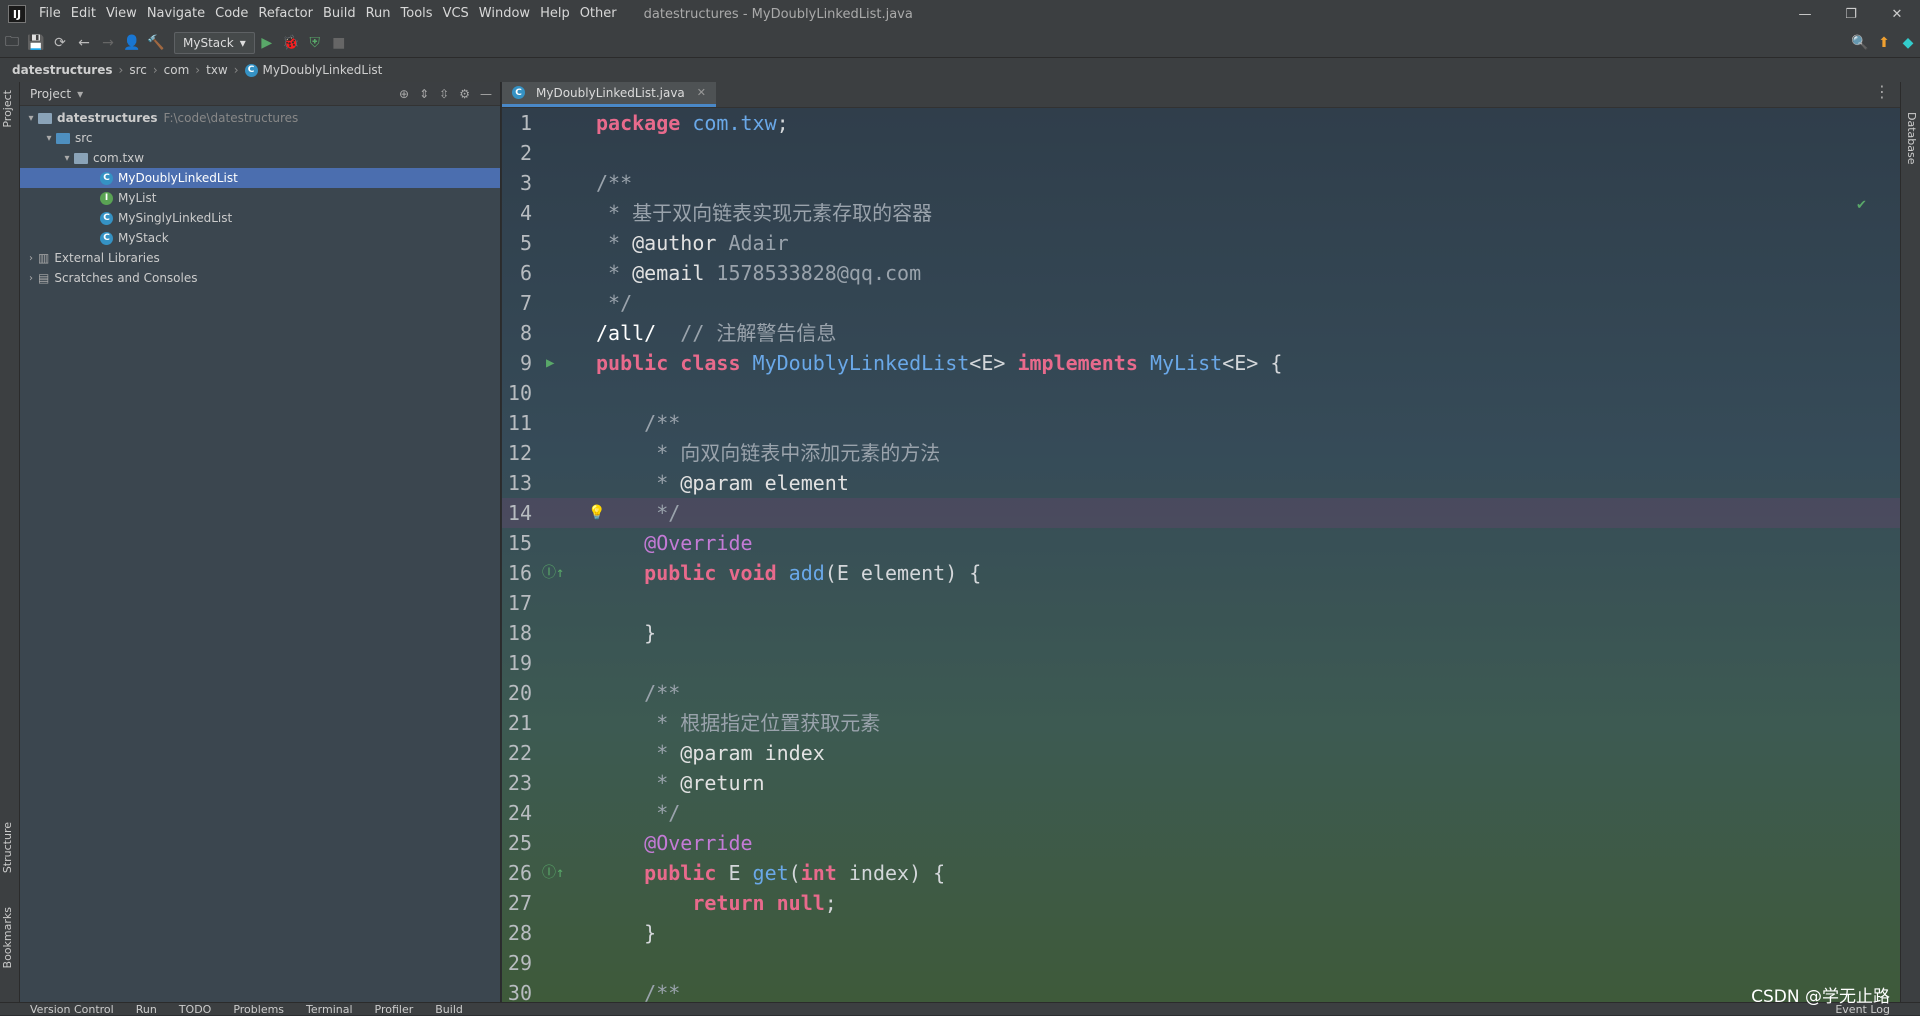  What do you see at coordinates (555, 14) in the screenshot?
I see `menu-help: Help` at bounding box center [555, 14].